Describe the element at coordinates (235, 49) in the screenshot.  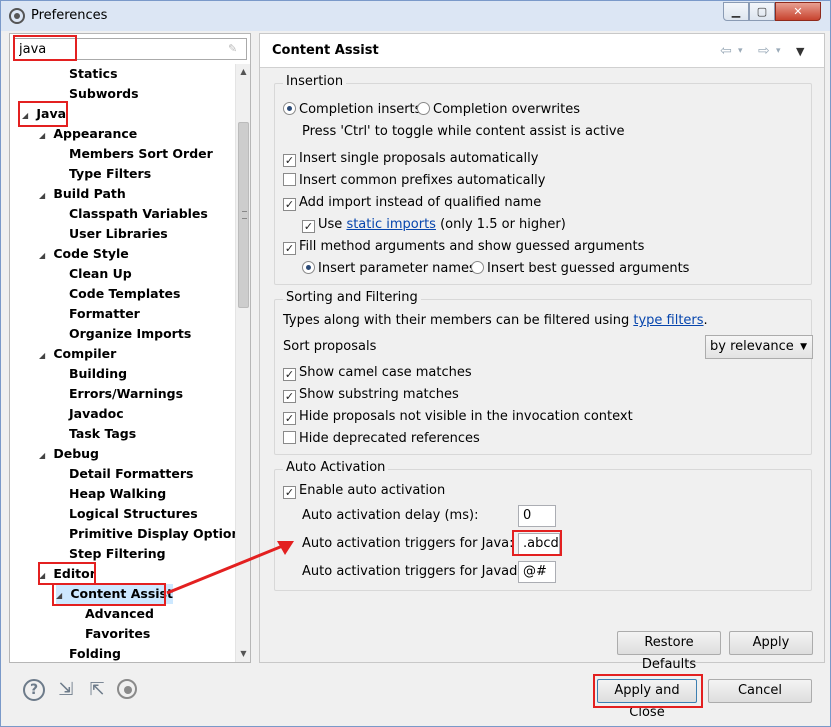
I see `clear-filter-icon: ✎` at that location.